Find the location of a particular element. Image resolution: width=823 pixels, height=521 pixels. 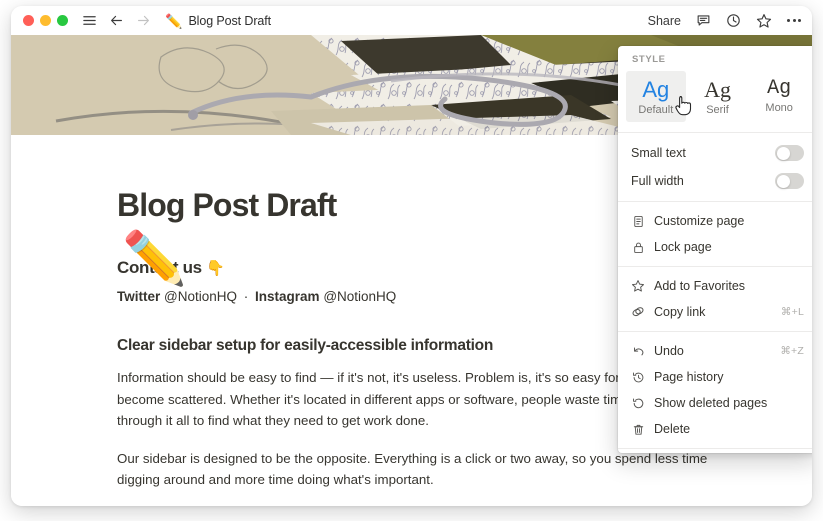

menu-label-delete: Delete is located at coordinates (672, 429).